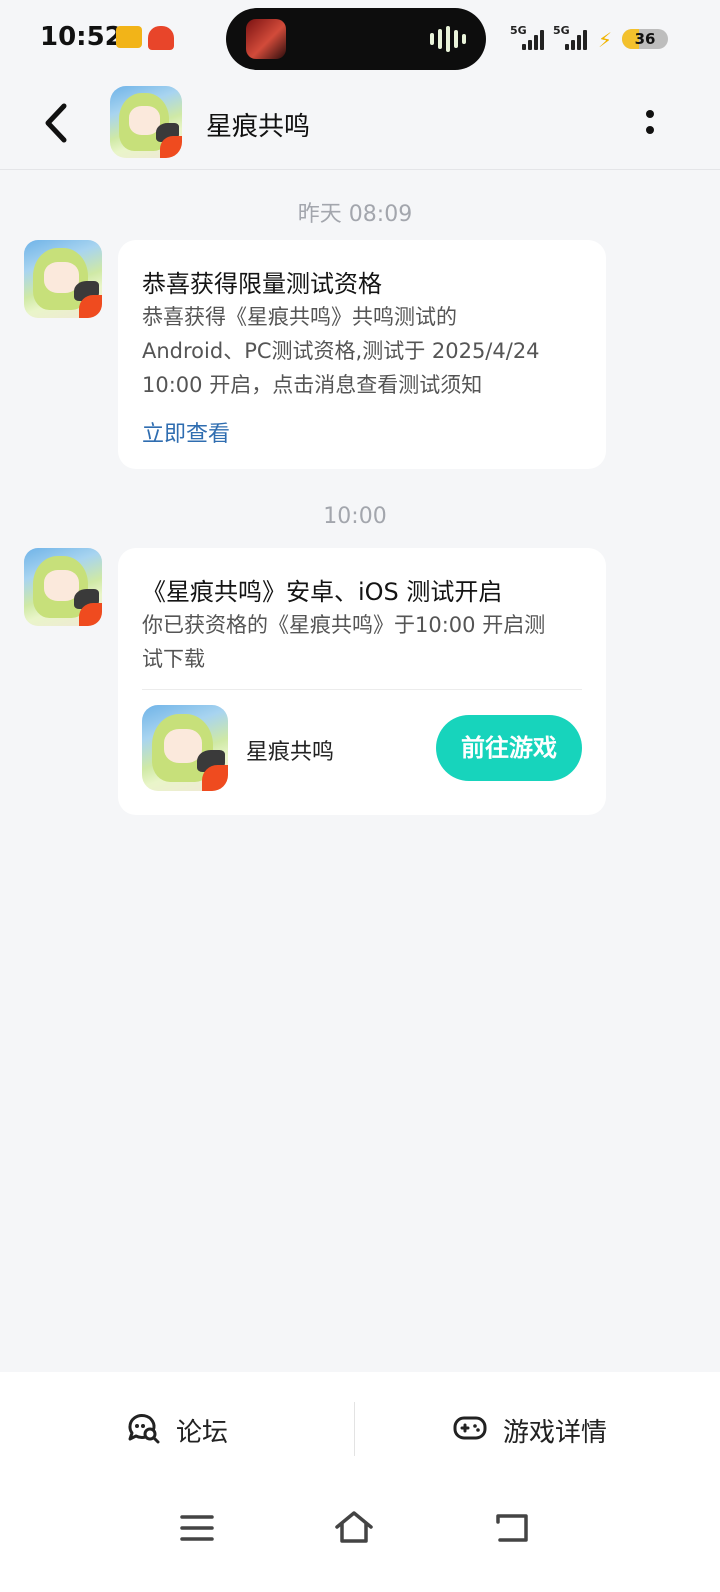 This screenshot has width=720, height=1592. I want to click on card-divider, so click(362, 689).